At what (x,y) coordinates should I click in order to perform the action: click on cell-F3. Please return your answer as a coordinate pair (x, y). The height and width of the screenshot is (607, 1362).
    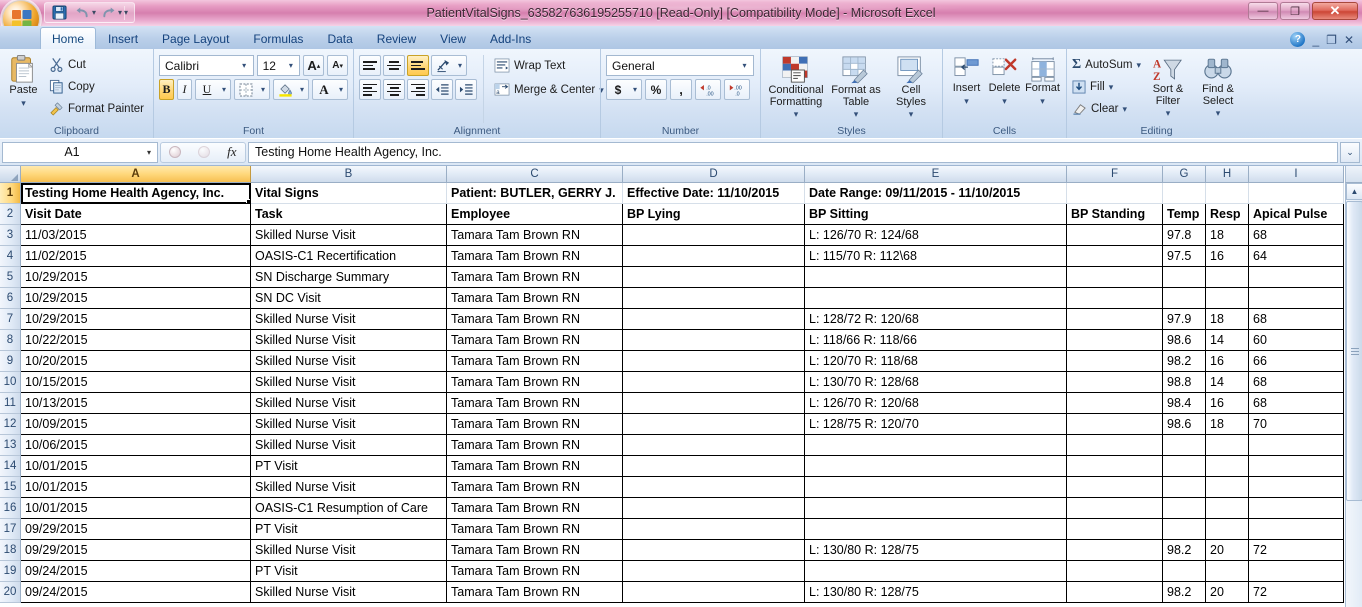
    Looking at the image, I should click on (1115, 235).